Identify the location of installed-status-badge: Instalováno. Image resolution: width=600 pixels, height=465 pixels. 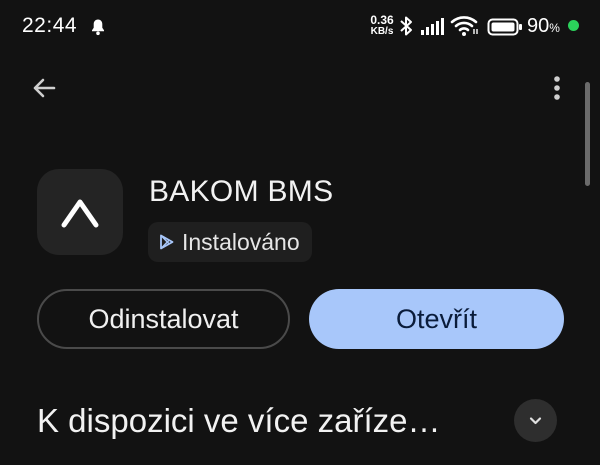
(230, 242).